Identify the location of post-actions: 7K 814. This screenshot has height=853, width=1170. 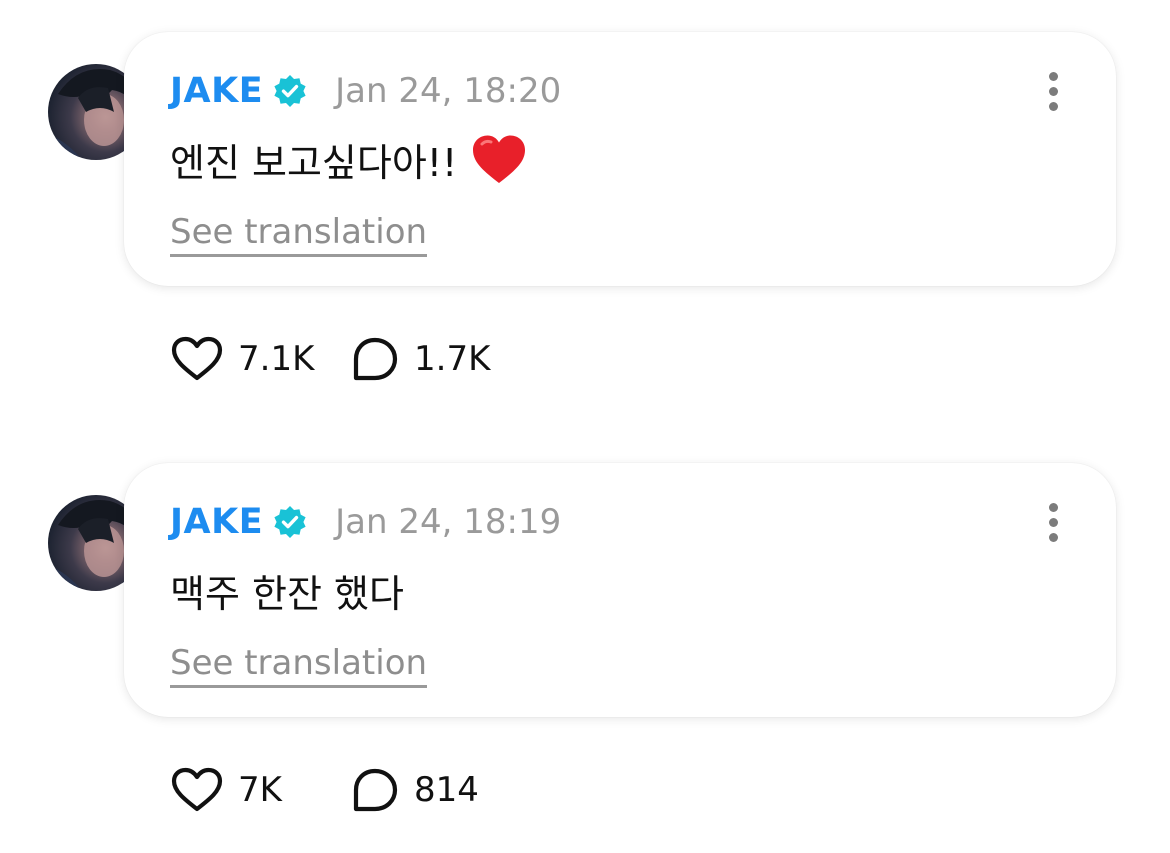
(324, 790).